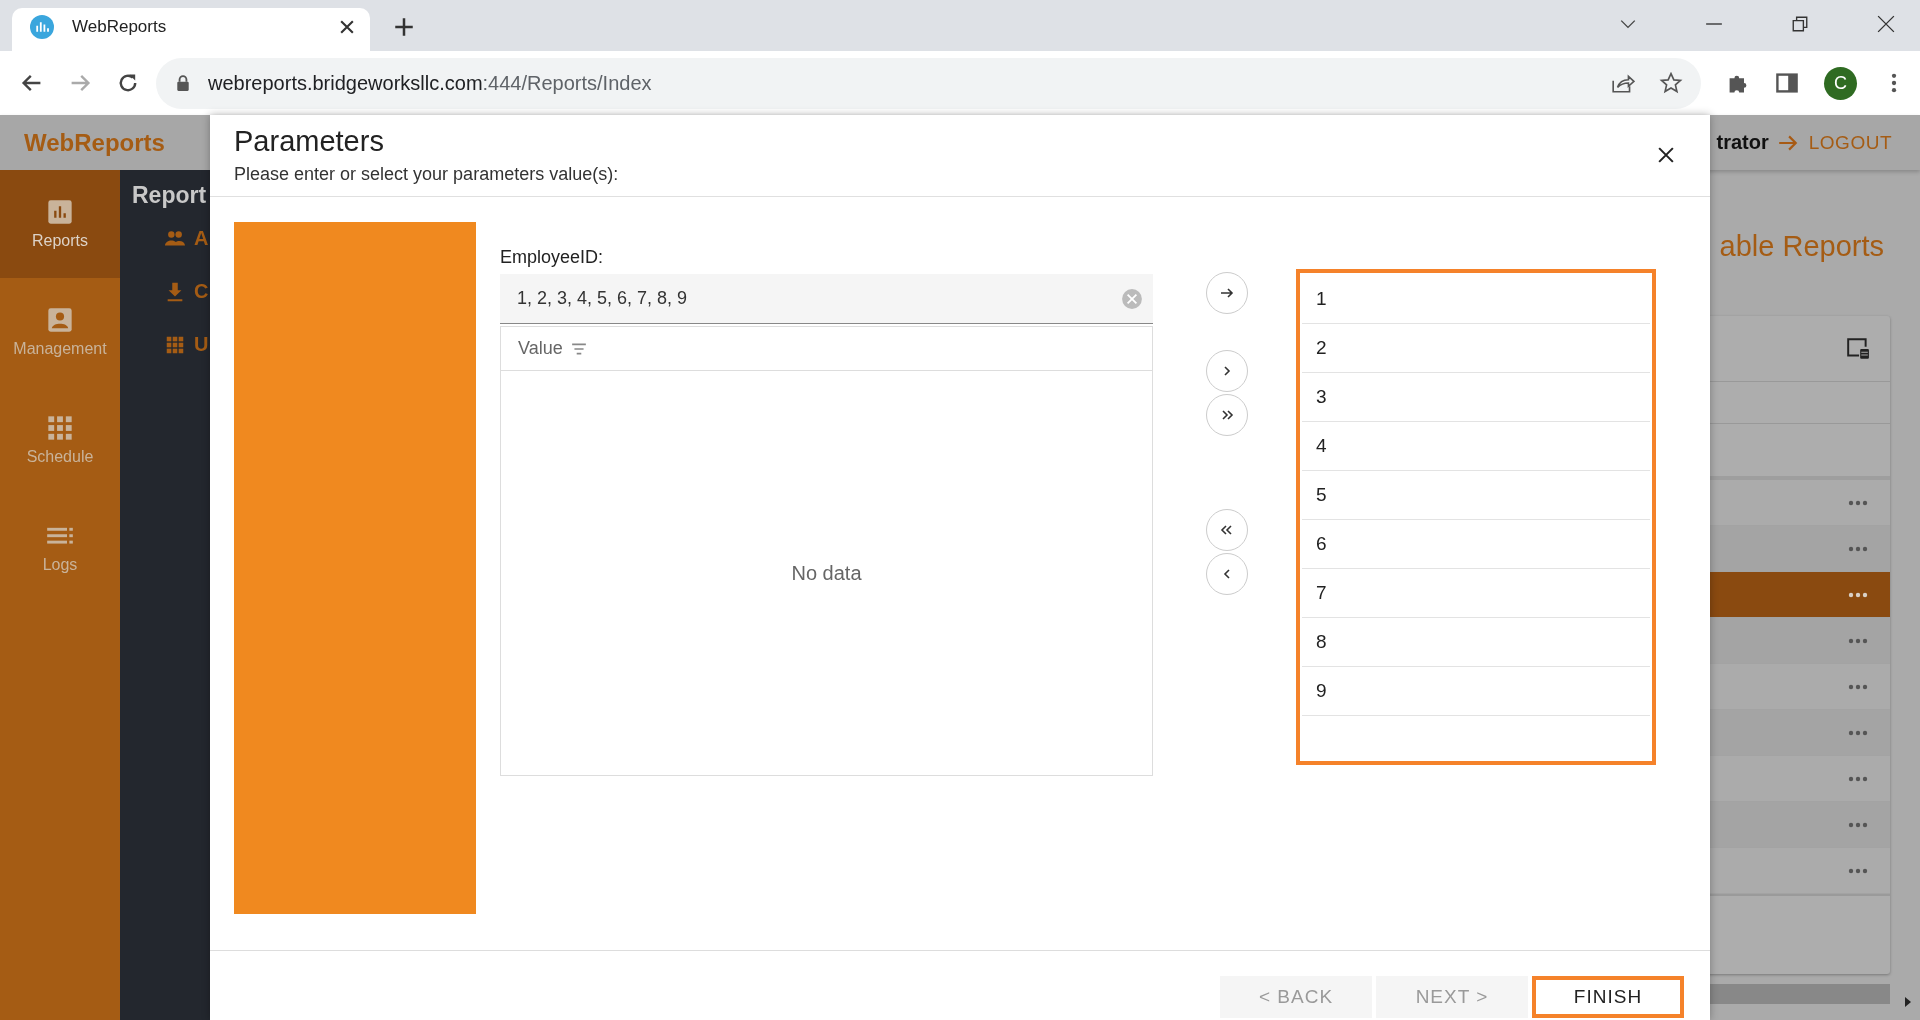 The height and width of the screenshot is (1020, 1920). Describe the element at coordinates (552, 257) in the screenshot. I see `field-label: EmployeeID:` at that location.